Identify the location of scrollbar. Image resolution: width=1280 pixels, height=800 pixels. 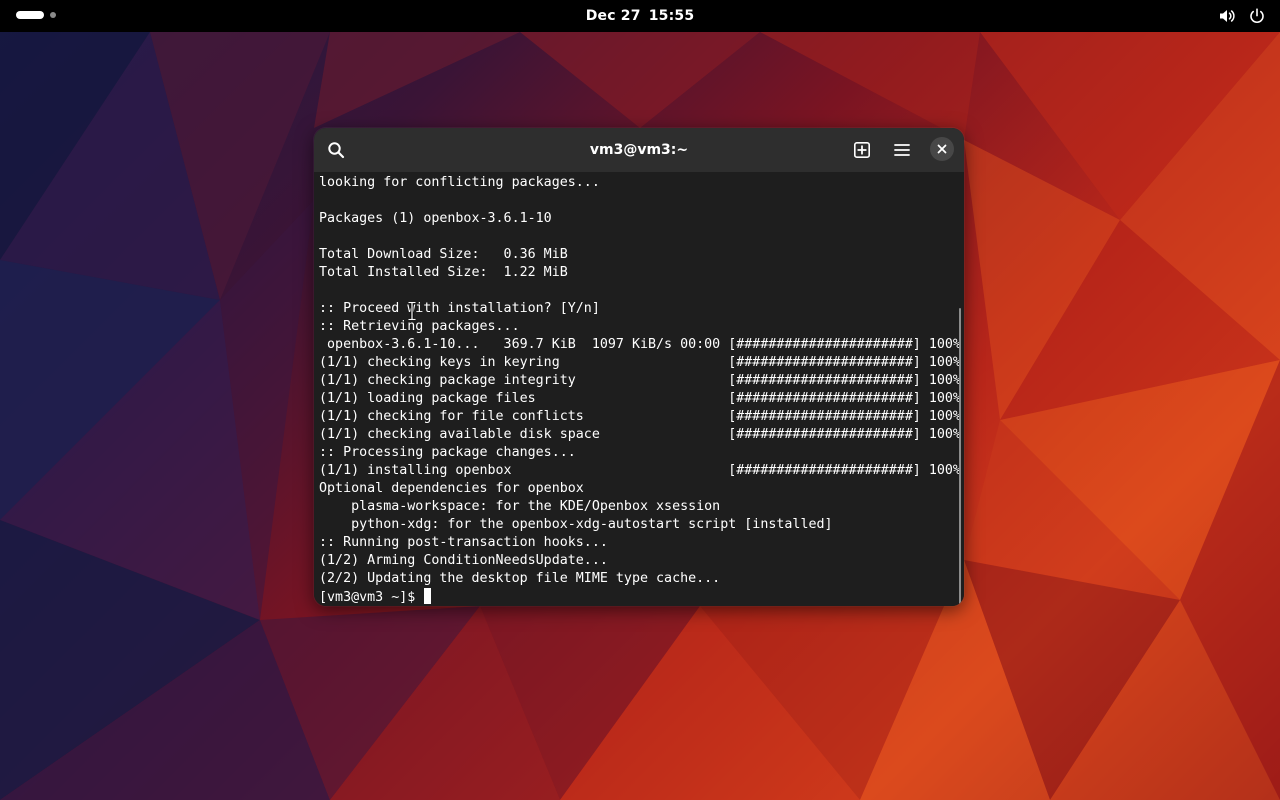
(960, 457).